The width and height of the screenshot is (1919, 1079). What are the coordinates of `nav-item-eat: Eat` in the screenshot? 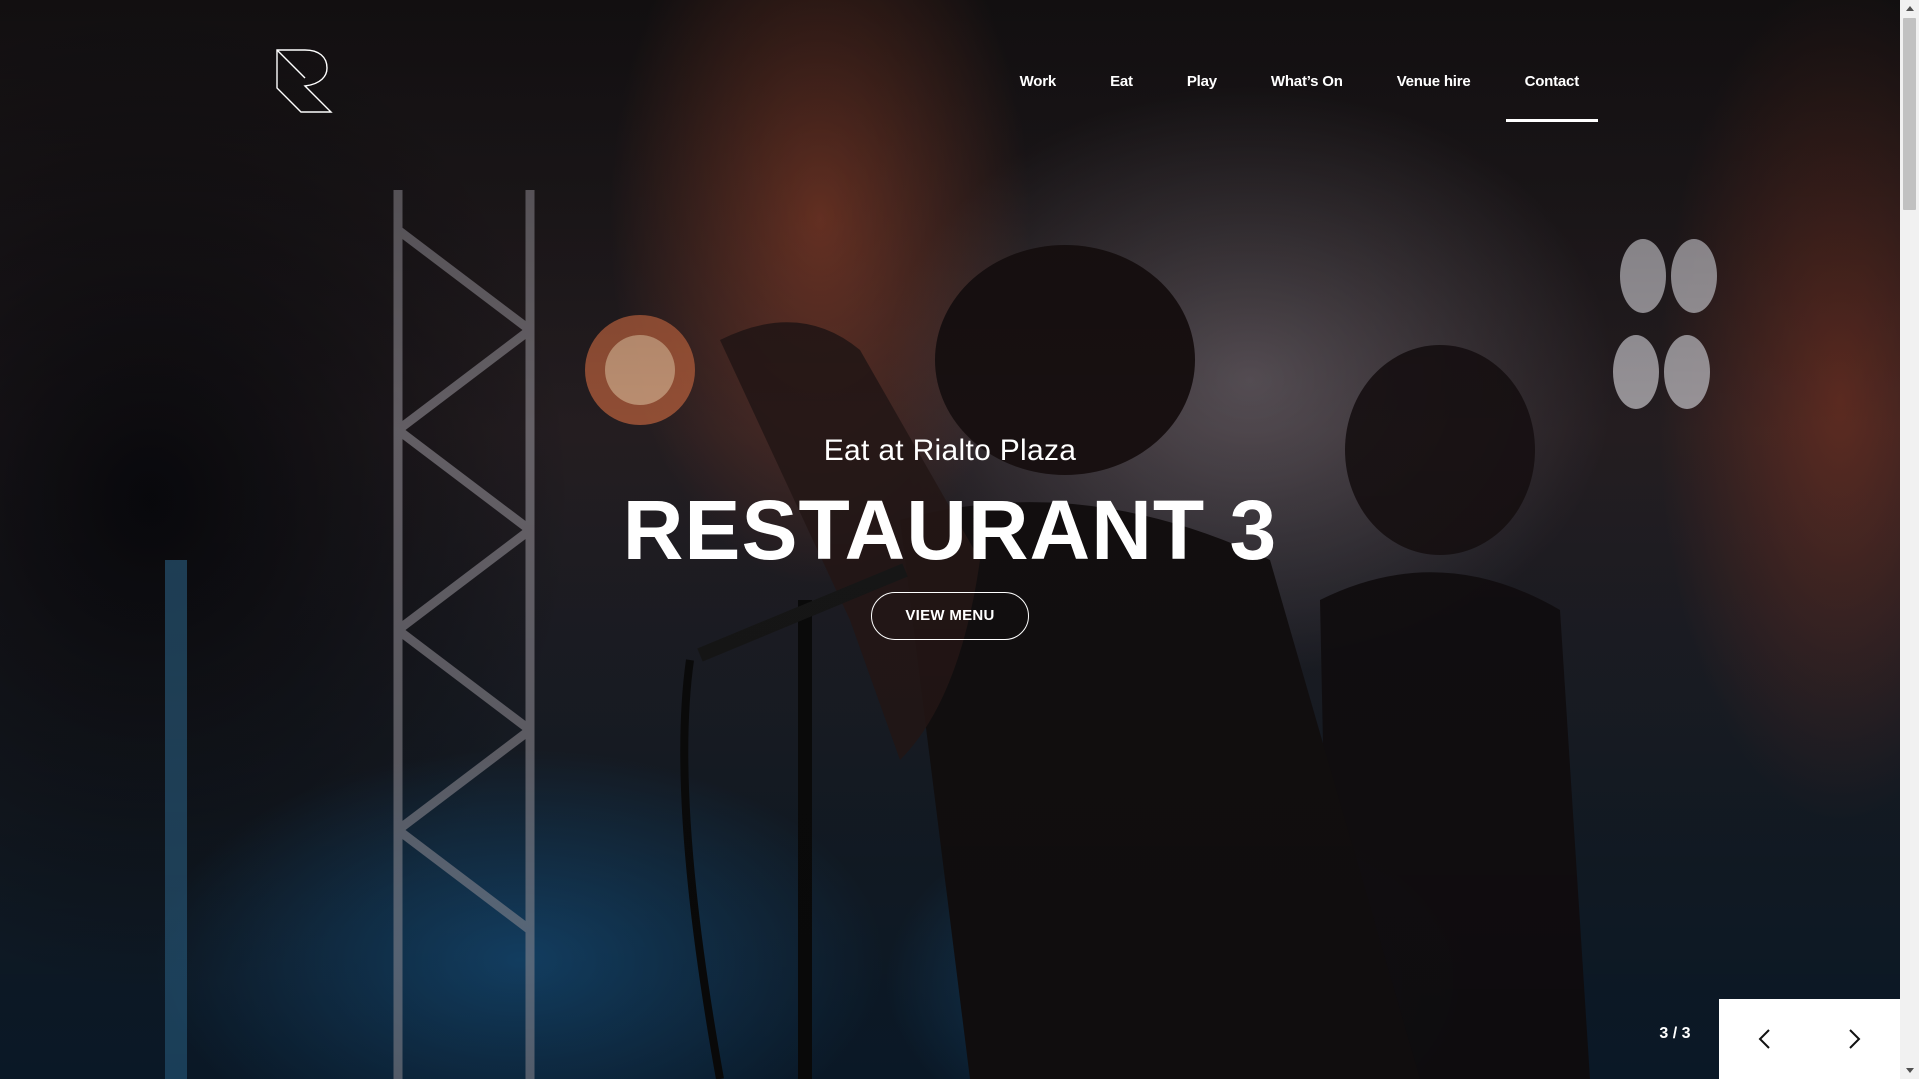 It's located at (1121, 81).